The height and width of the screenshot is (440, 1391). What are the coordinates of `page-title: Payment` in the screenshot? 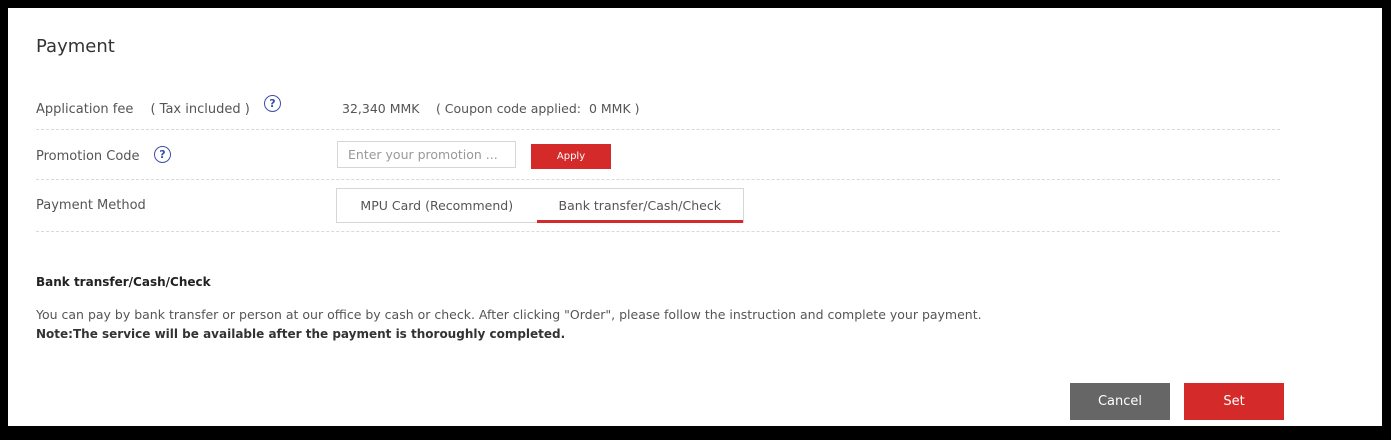 It's located at (75, 46).